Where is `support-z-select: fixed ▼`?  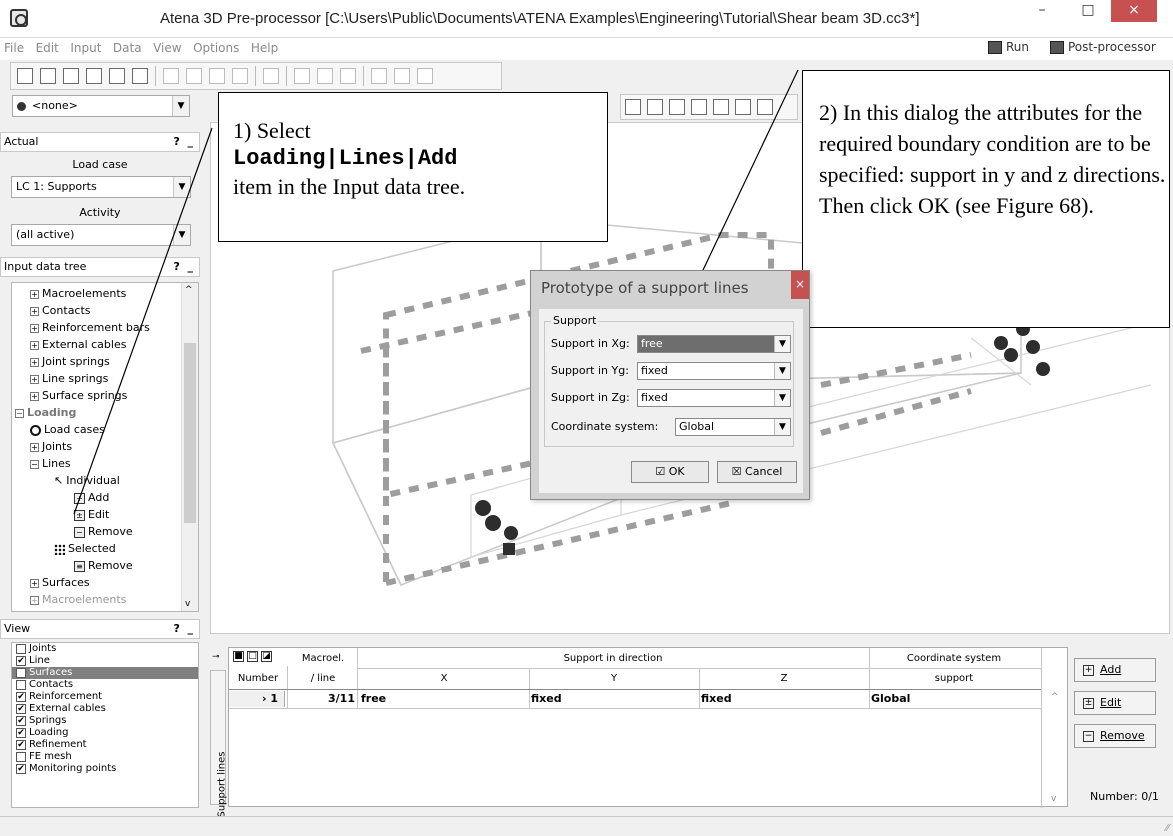
support-z-select: fixed ▼ is located at coordinates (714, 398).